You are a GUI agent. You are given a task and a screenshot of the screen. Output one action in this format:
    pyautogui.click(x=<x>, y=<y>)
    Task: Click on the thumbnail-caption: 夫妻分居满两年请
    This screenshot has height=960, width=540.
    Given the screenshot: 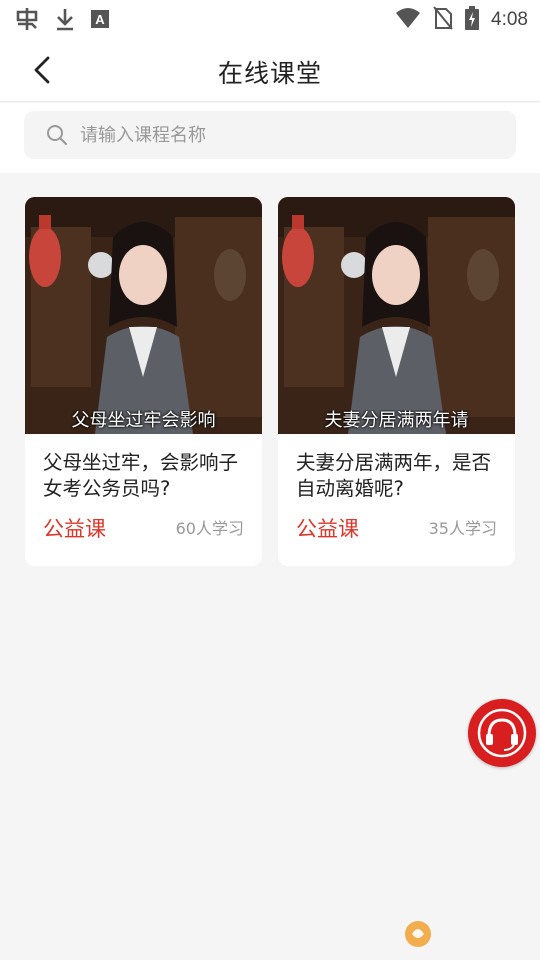 What is the action you would take?
    pyautogui.click(x=396, y=420)
    